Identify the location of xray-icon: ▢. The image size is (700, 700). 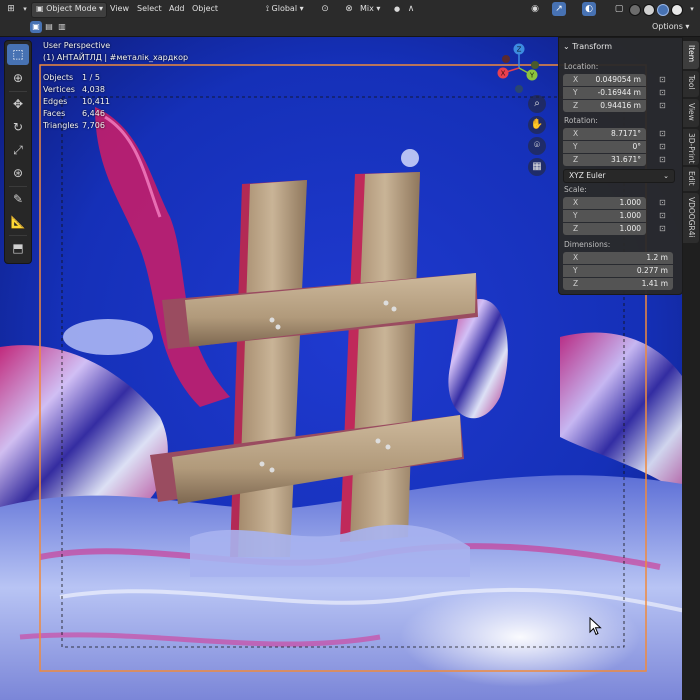
(619, 9).